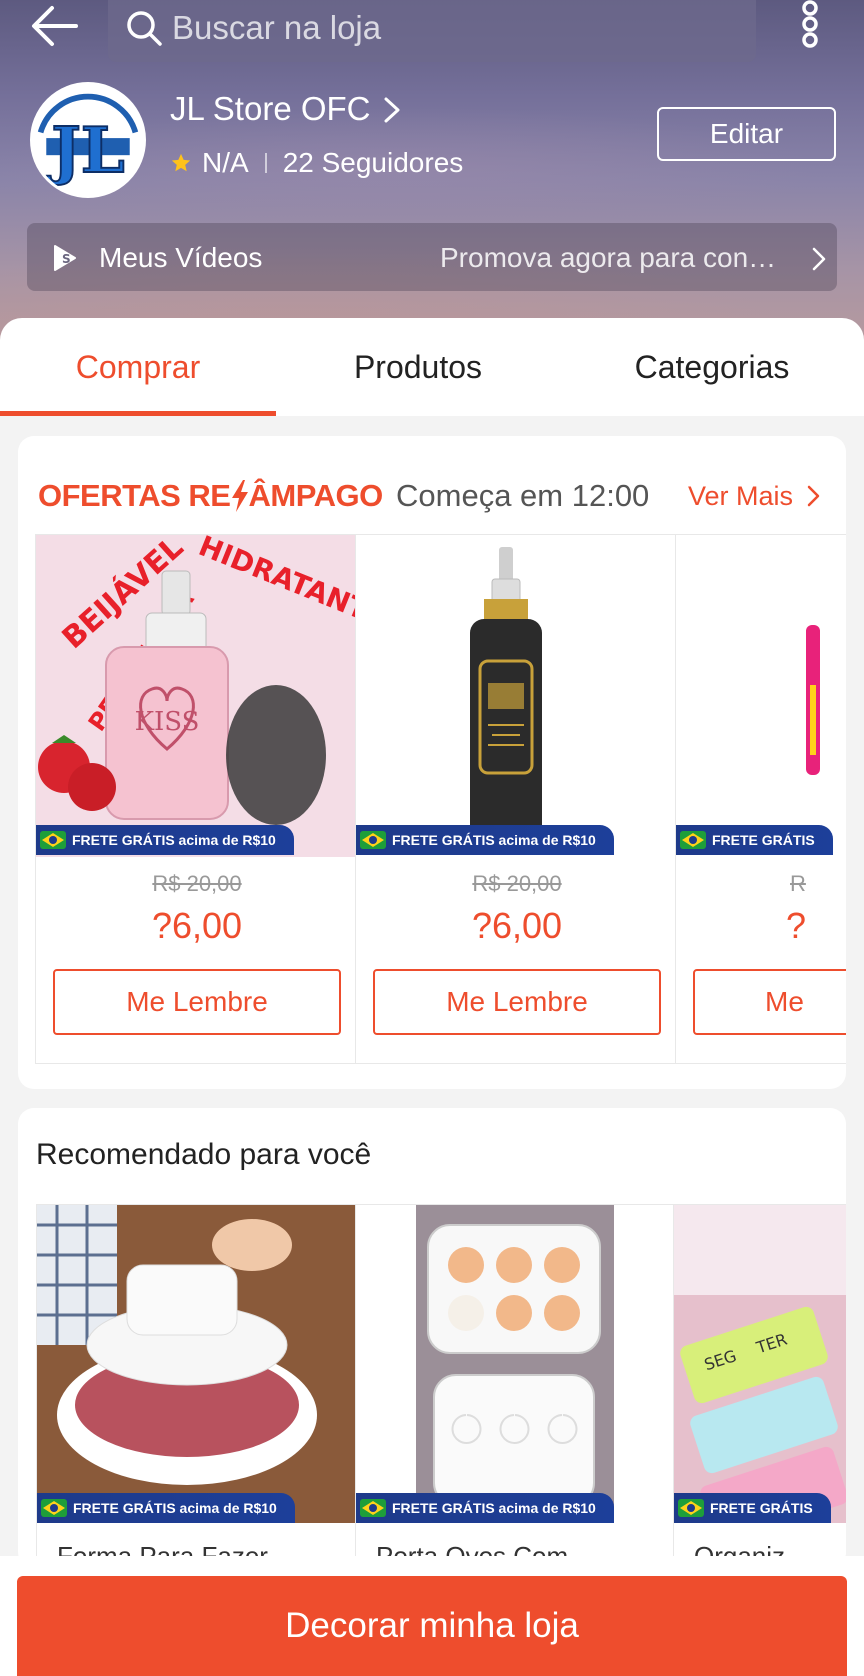 Image resolution: width=864 pixels, height=1676 pixels. I want to click on store-logo-graphic: JL, so click(88, 140).